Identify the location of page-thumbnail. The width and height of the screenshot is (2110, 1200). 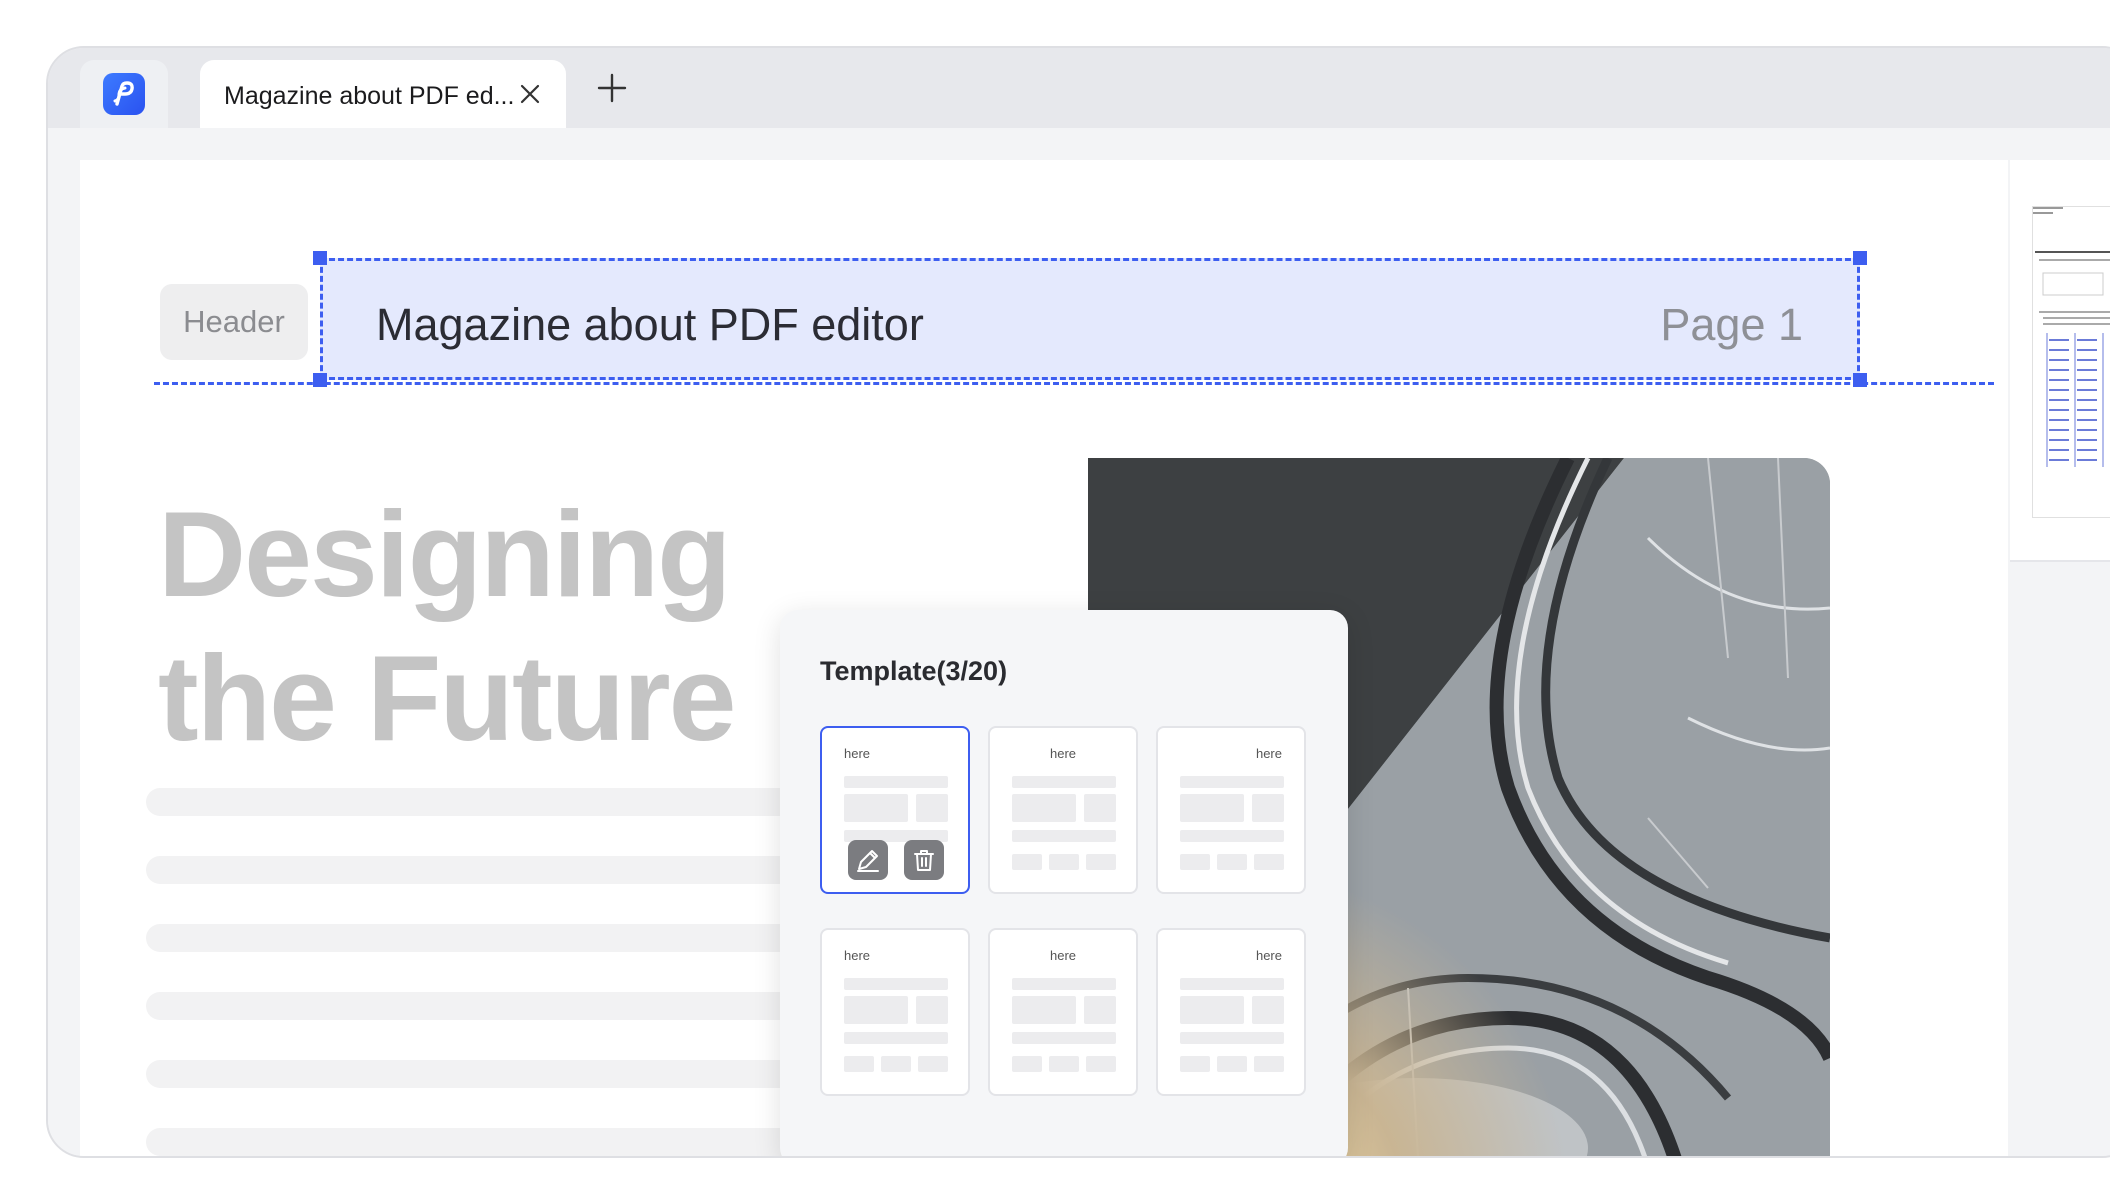
(2071, 362).